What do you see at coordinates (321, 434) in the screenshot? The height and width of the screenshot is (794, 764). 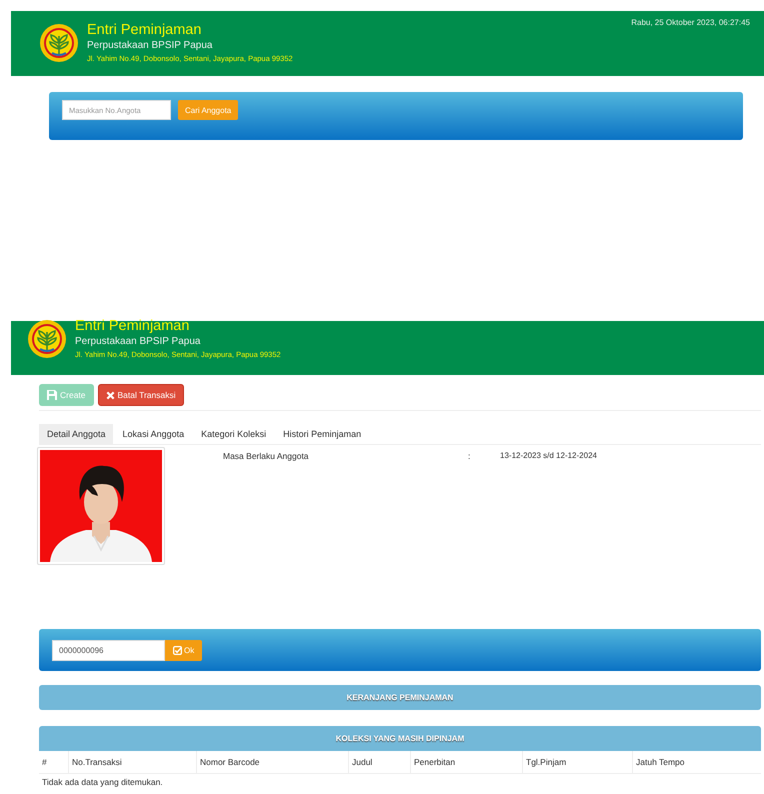 I see `tab: Histori Peminjaman` at bounding box center [321, 434].